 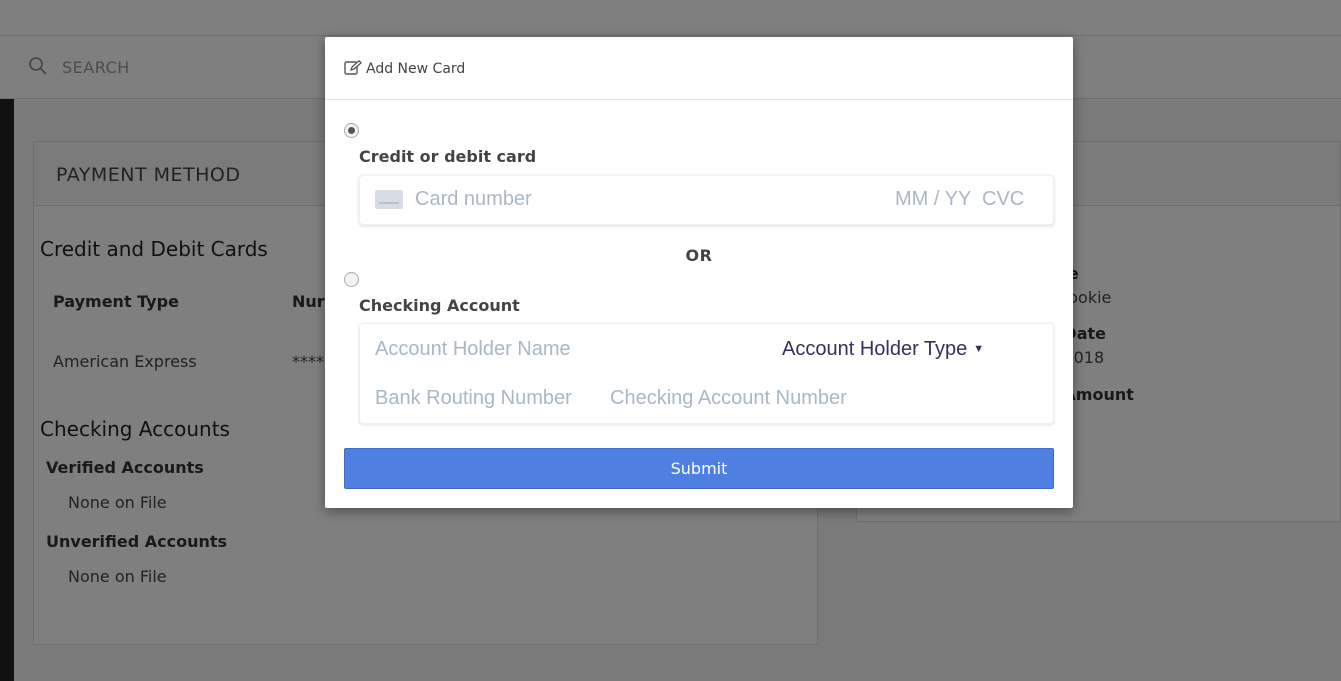 What do you see at coordinates (473, 199) in the screenshot?
I see `card-number-input: Card number` at bounding box center [473, 199].